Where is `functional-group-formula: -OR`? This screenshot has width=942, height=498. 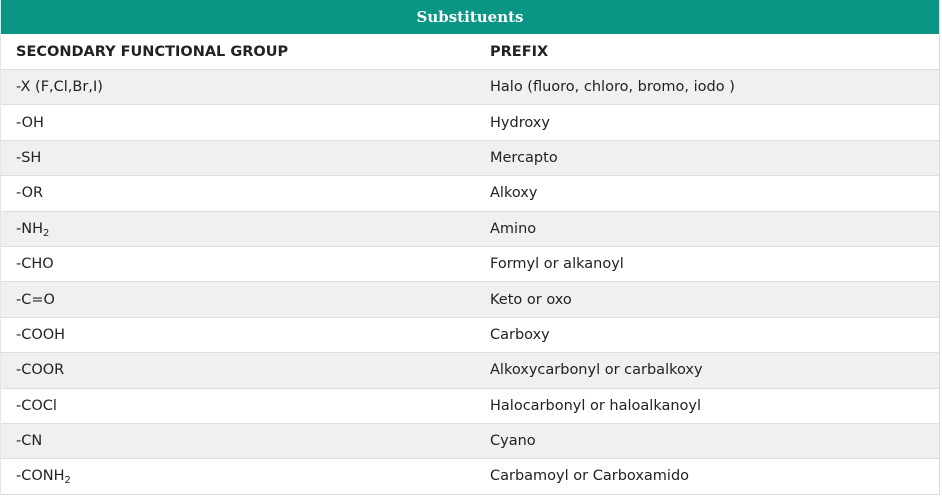 functional-group-formula: -OR is located at coordinates (30, 193).